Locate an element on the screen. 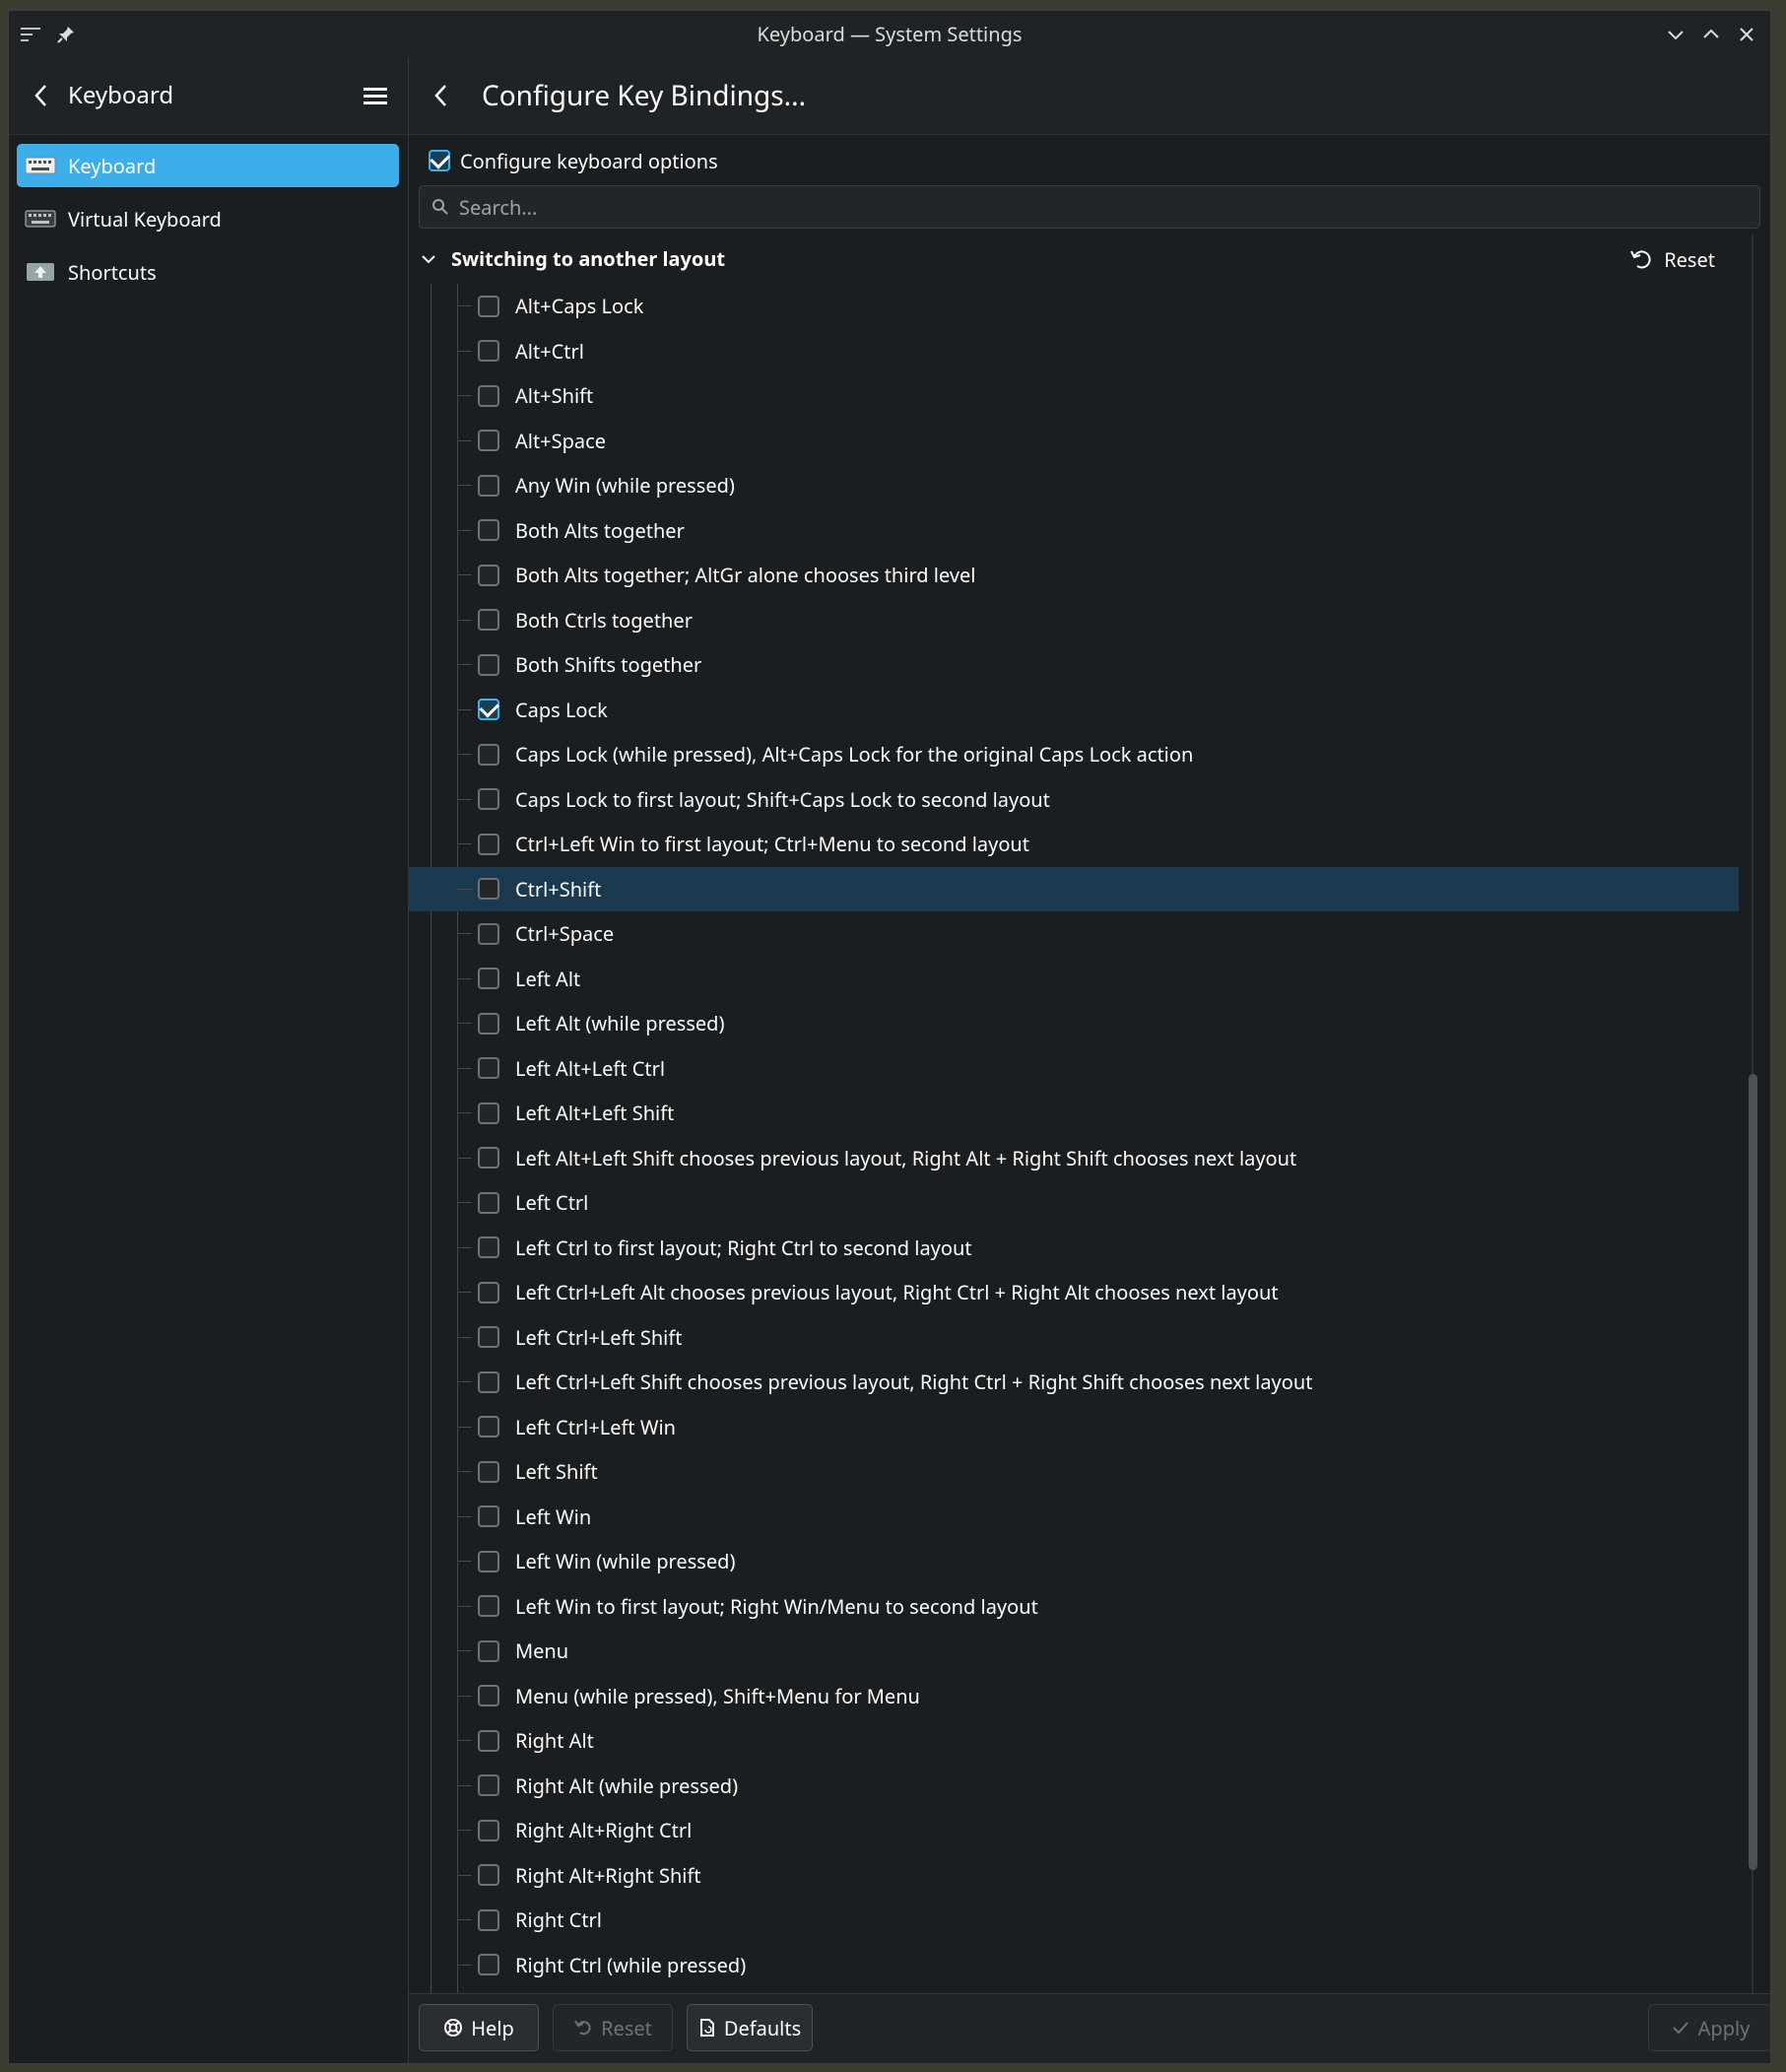 The height and width of the screenshot is (2072, 1786). sidebar-item-virtual-keyboard: Virtual Keyboard is located at coordinates (208, 219).